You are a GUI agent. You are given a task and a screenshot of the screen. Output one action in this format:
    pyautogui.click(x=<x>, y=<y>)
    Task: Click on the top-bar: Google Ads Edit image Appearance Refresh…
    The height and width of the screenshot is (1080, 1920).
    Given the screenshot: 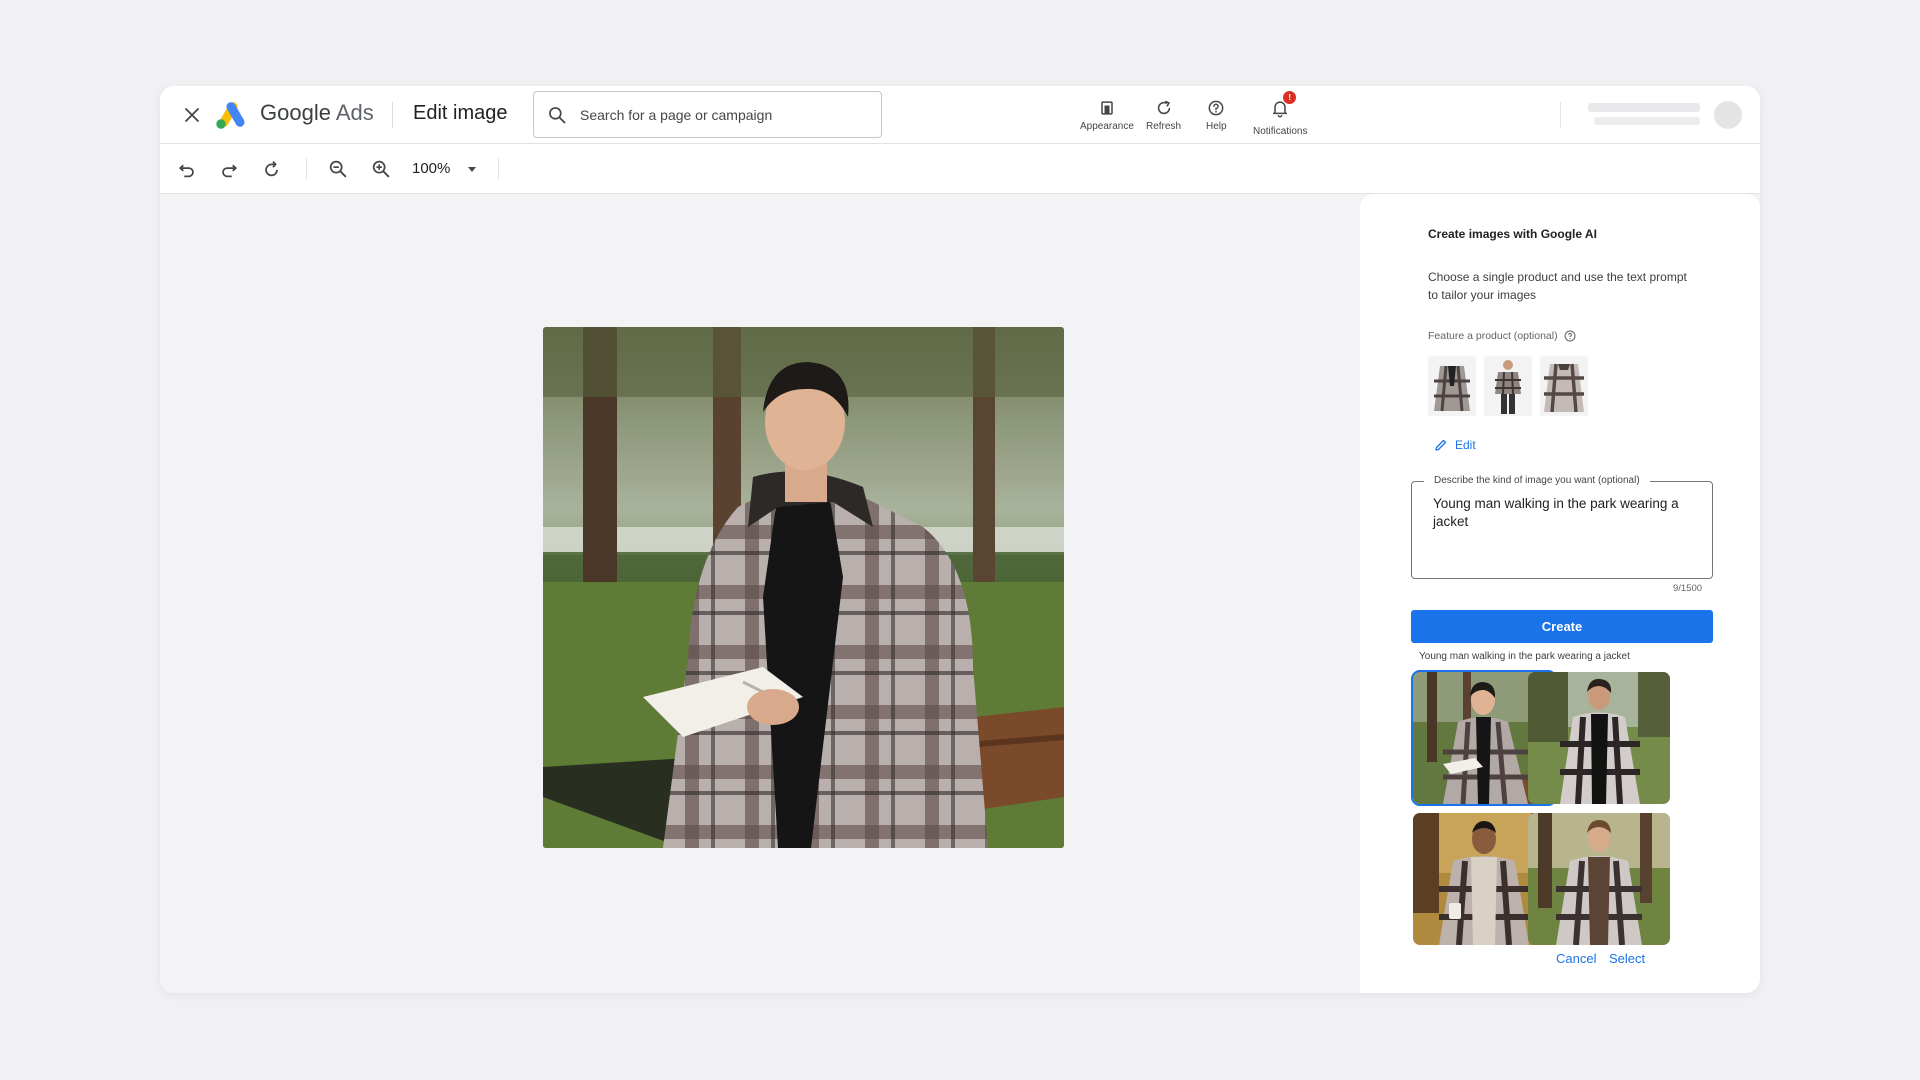 What is the action you would take?
    pyautogui.click(x=960, y=115)
    